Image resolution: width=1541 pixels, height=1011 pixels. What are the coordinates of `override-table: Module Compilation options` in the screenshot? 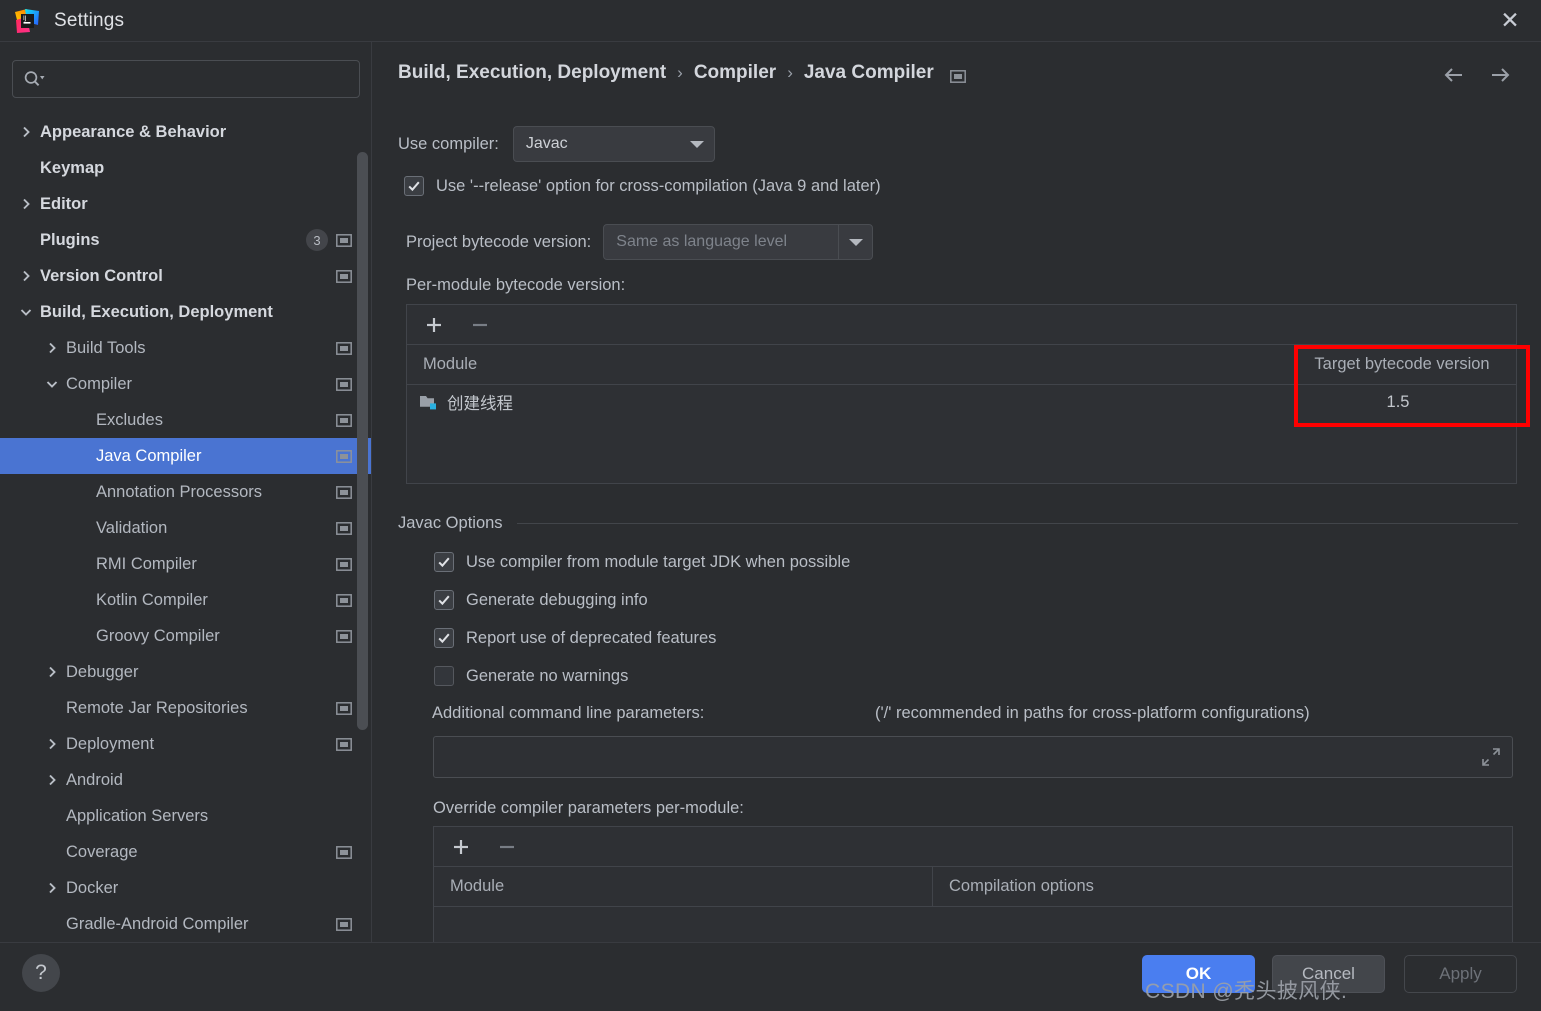 It's located at (973, 884).